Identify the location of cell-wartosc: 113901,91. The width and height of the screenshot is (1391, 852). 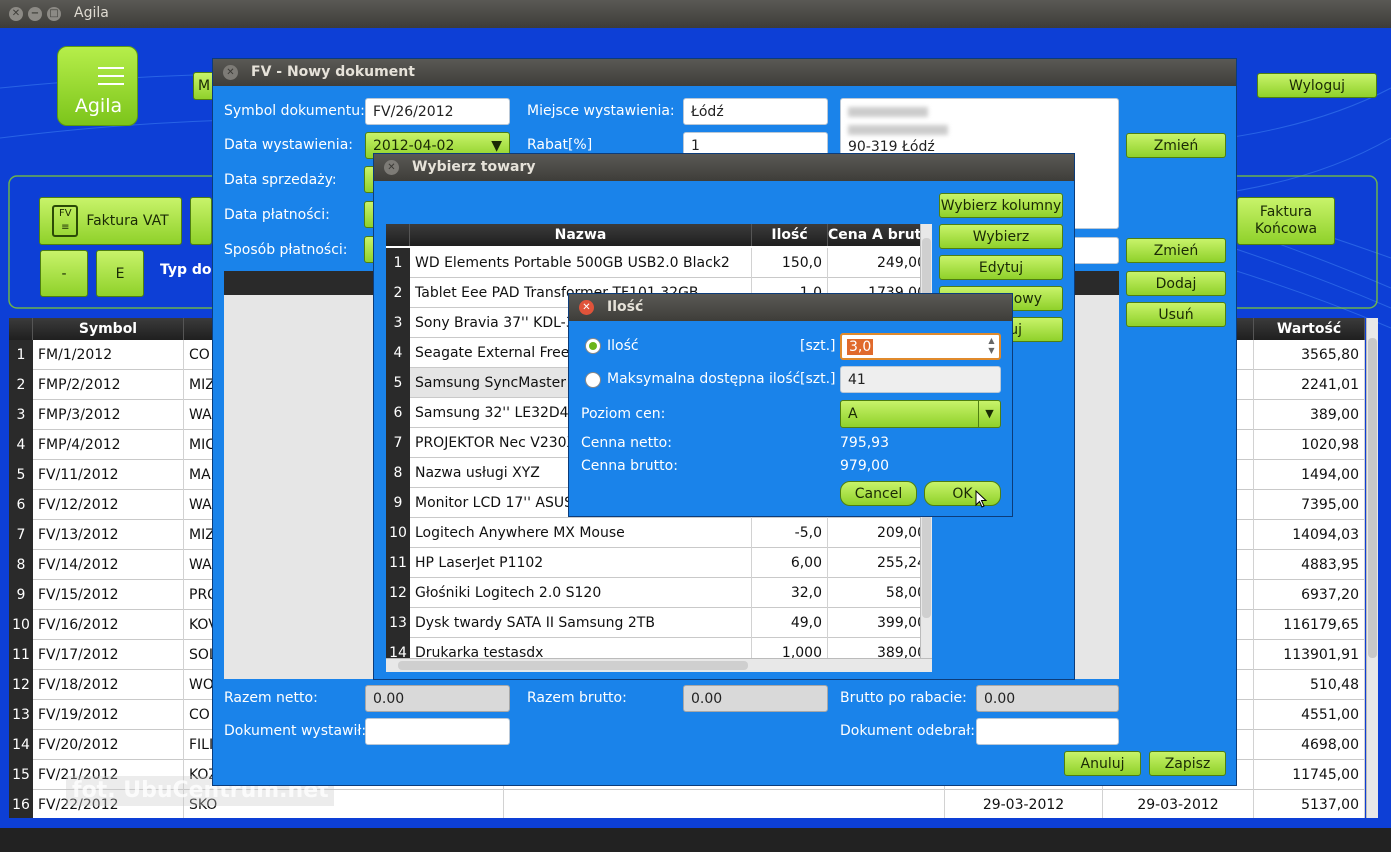
(1309, 655).